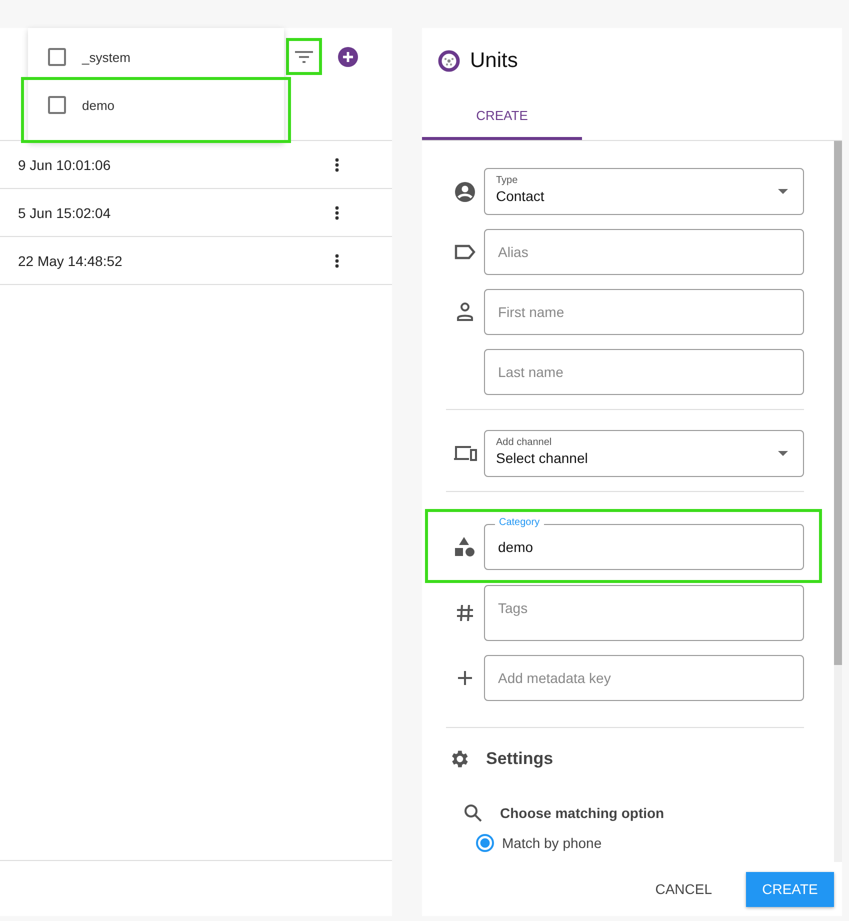 This screenshot has height=921, width=849. I want to click on option-label: Match by phone, so click(552, 843).